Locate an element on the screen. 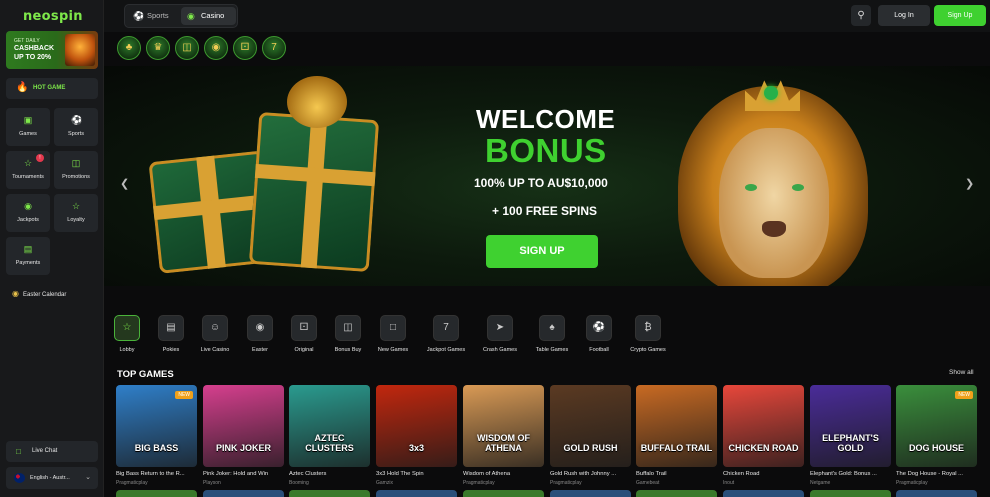 The width and height of the screenshot is (990, 497). live-chat-button: □ Live Chat is located at coordinates (52, 451).